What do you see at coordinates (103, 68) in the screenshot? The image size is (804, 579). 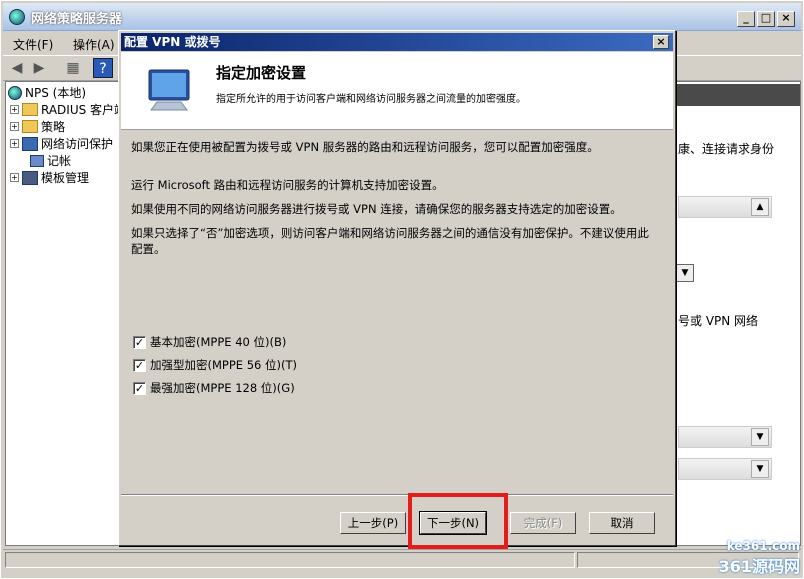 I see `help-icon: ?` at bounding box center [103, 68].